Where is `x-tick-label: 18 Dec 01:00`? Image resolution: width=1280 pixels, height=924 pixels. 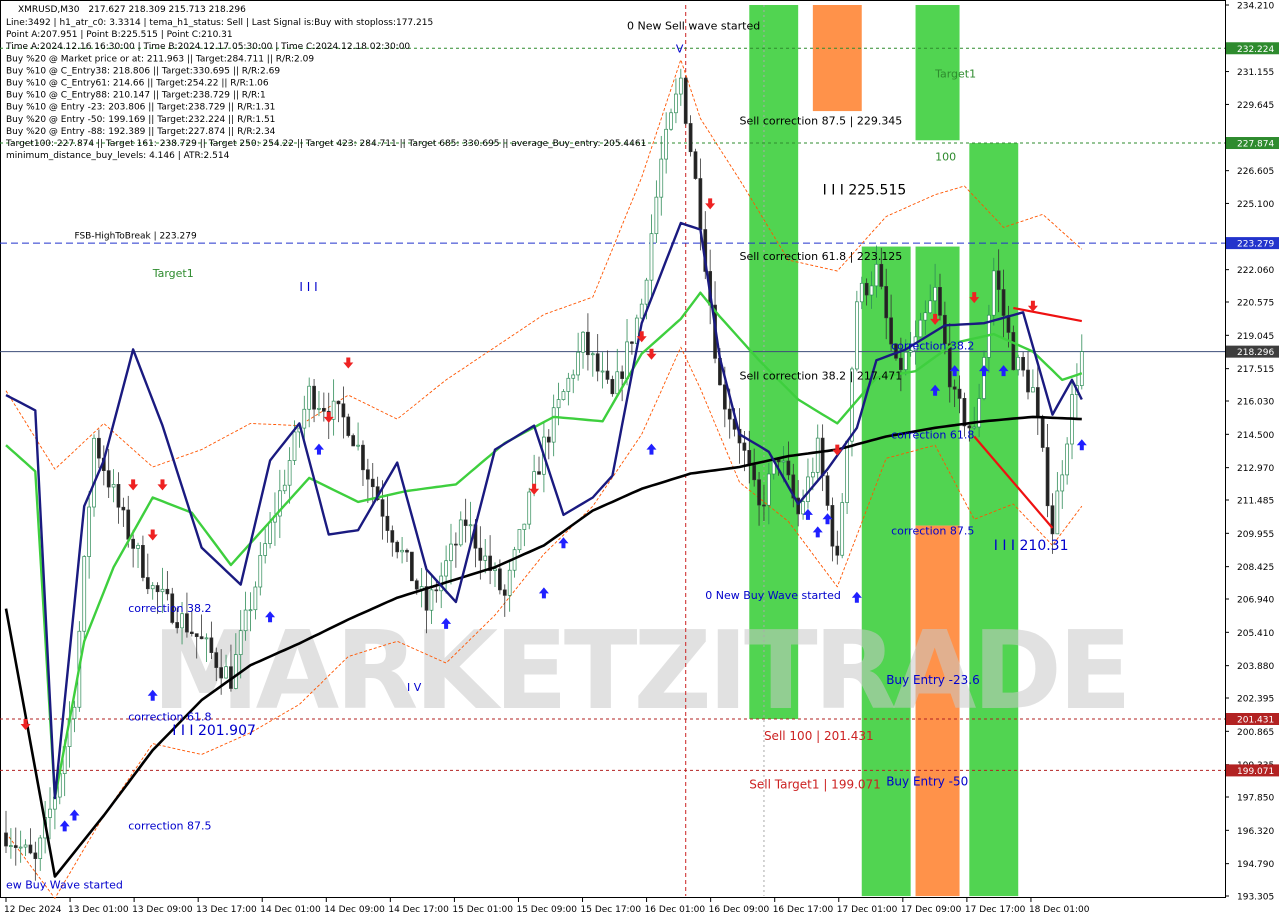 x-tick-label: 18 Dec 01:00 is located at coordinates (1059, 910).